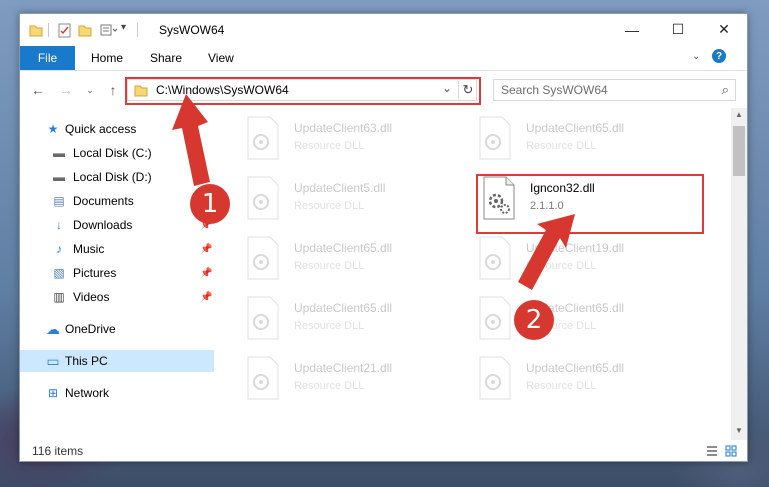  I want to click on step-1-badge: 1, so click(210, 204).